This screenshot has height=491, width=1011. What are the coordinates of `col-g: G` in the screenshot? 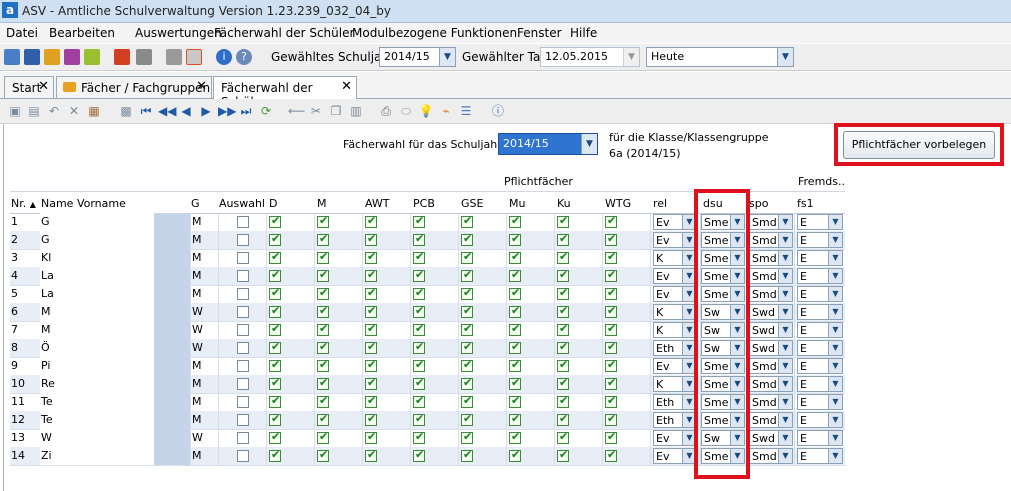 It's located at (195, 203).